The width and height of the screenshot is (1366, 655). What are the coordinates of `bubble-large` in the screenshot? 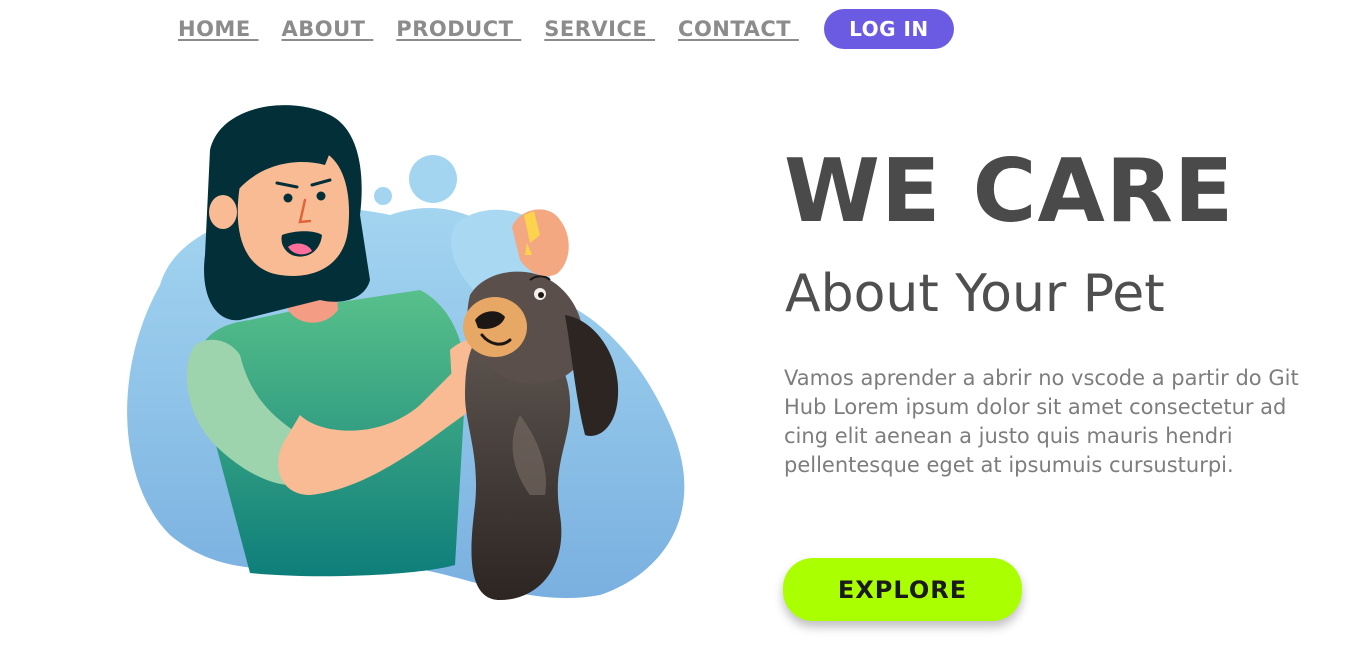 It's located at (433, 179).